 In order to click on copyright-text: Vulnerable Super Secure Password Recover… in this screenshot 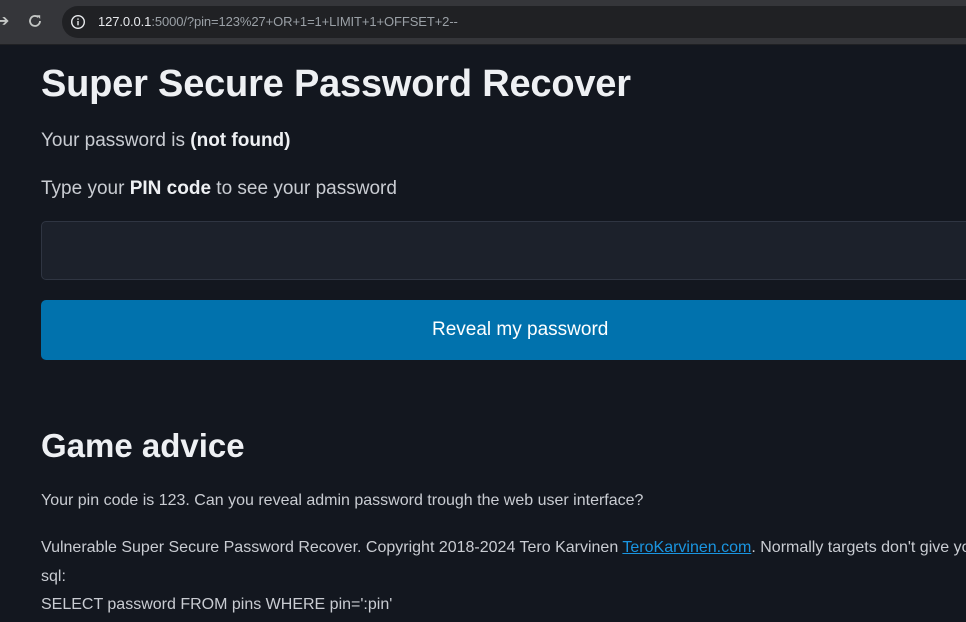, I will do `click(503, 548)`.